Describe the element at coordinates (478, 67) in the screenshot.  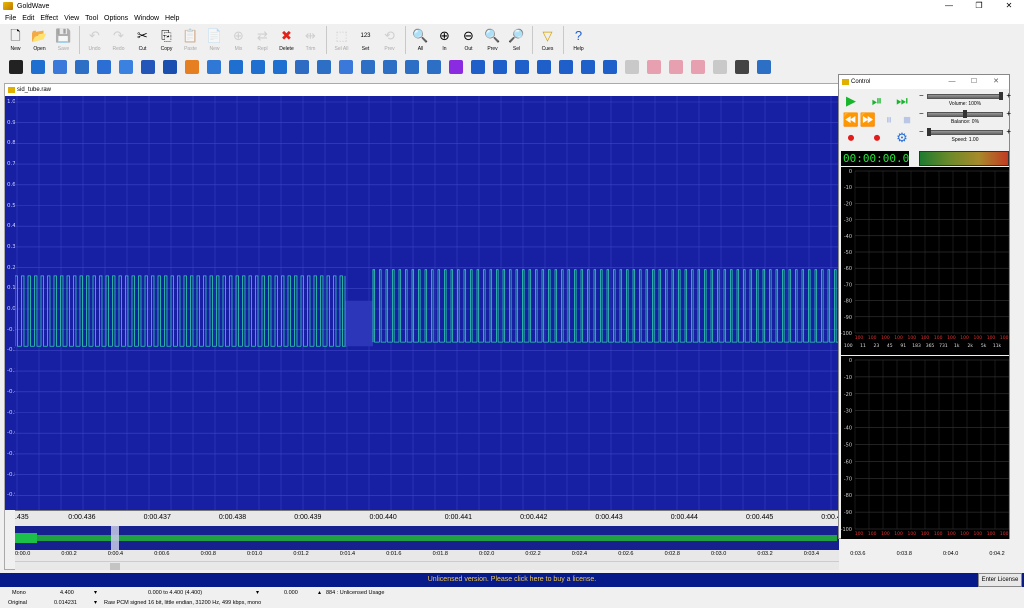
I see `fade-in-button` at that location.